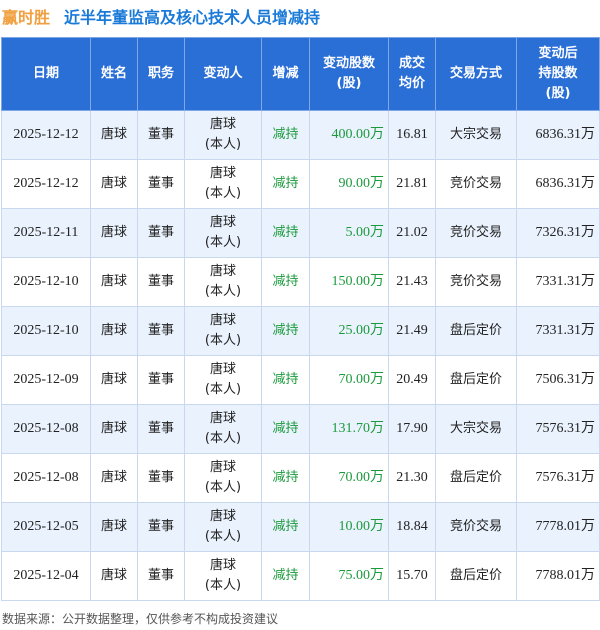  Describe the element at coordinates (412, 74) in the screenshot. I see `header-col-avg-price: 成交 均价` at that location.